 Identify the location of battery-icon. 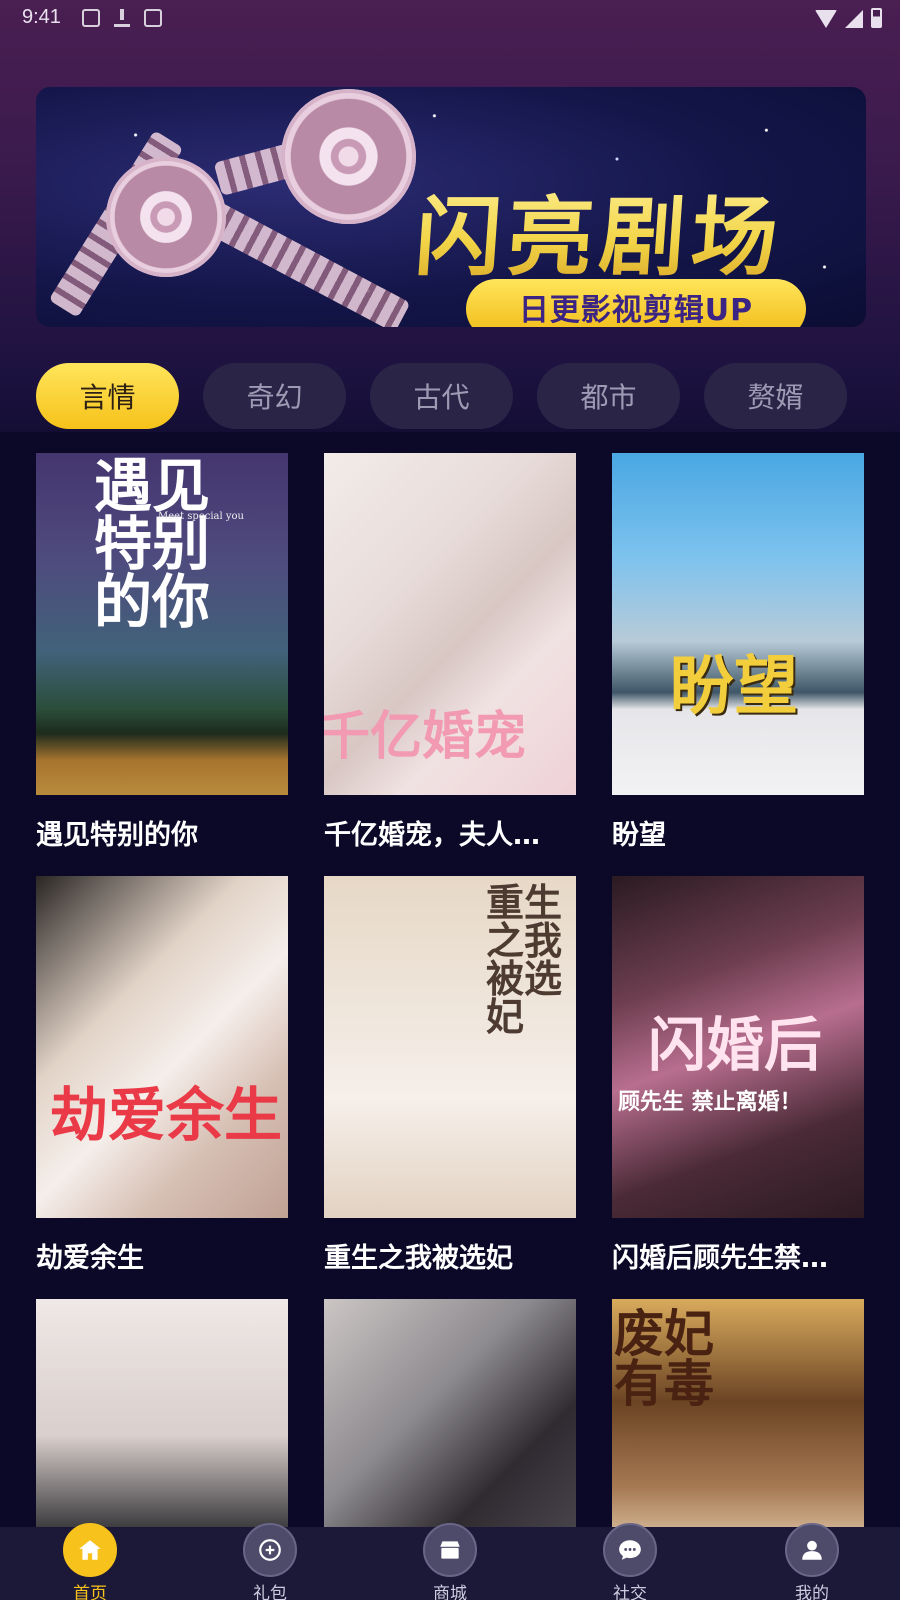
(876, 18).